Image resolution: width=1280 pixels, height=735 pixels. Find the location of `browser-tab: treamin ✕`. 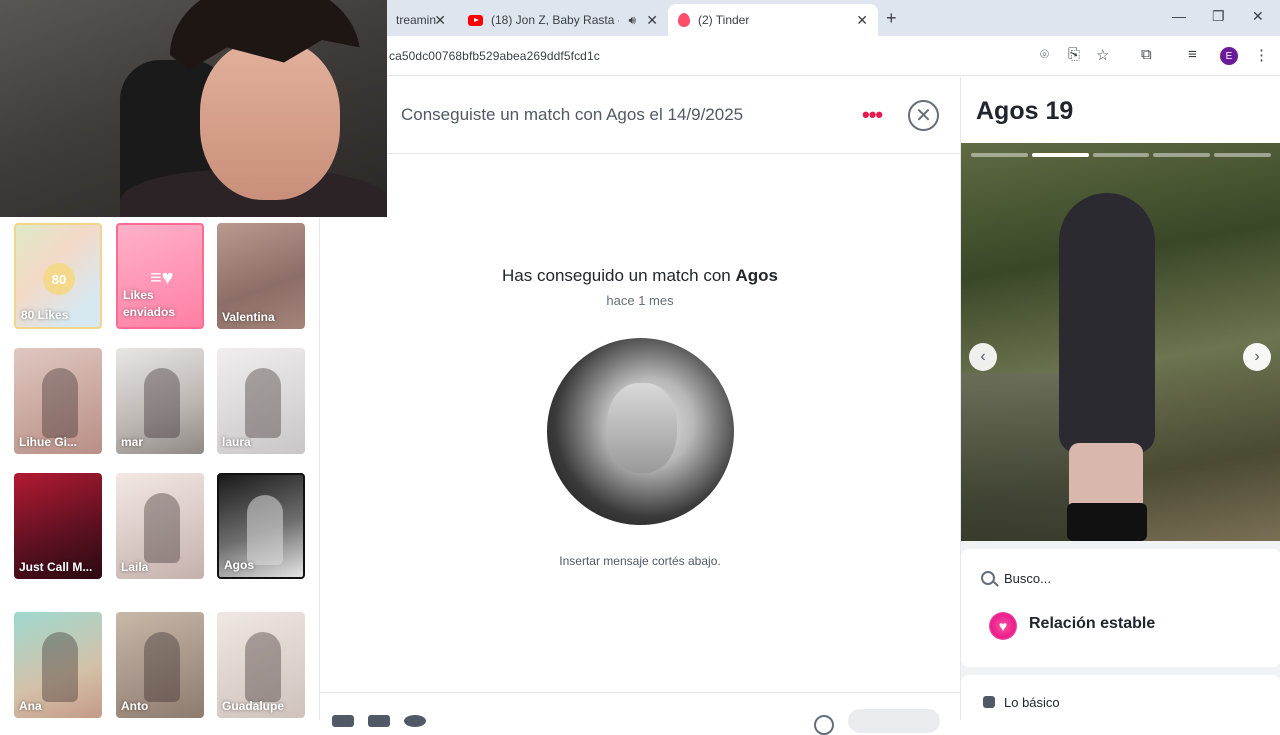

browser-tab: treamin ✕ is located at coordinates (421, 20).